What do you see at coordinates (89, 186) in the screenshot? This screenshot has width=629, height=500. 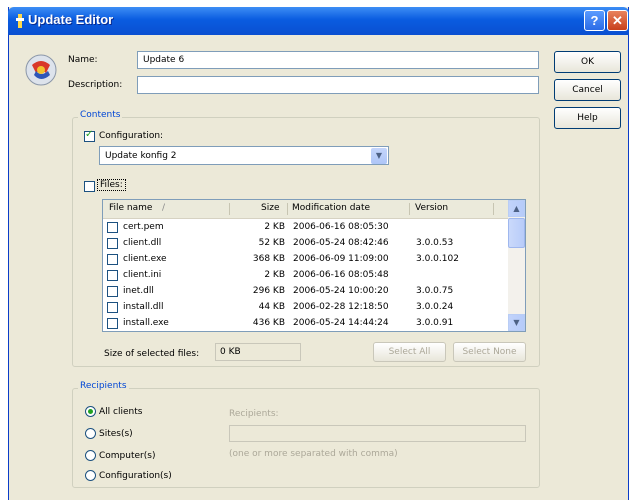 I see `files-checkbox` at bounding box center [89, 186].